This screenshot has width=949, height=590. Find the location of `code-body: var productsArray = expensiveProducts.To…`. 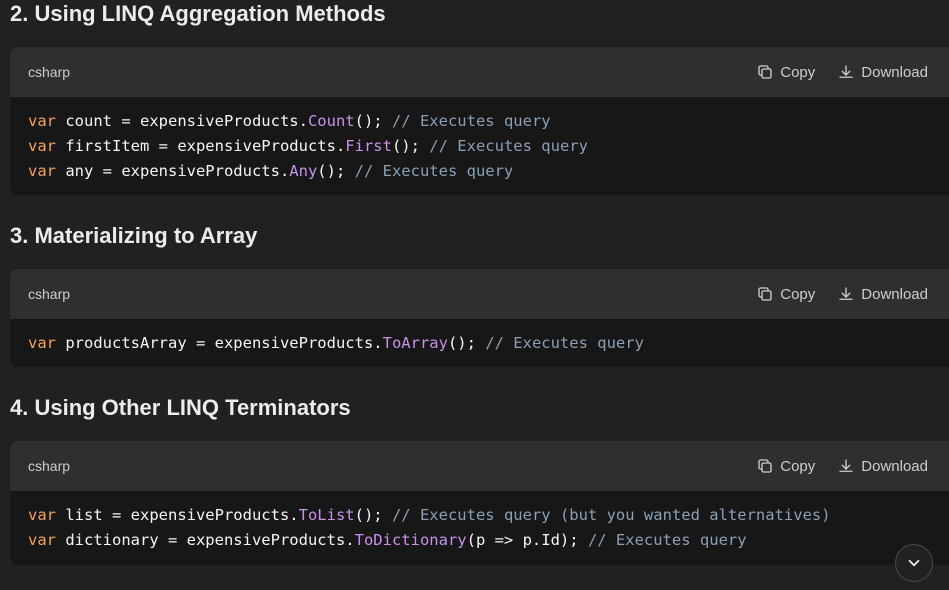

code-body: var productsArray = expensiveProducts.To… is located at coordinates (479, 343).